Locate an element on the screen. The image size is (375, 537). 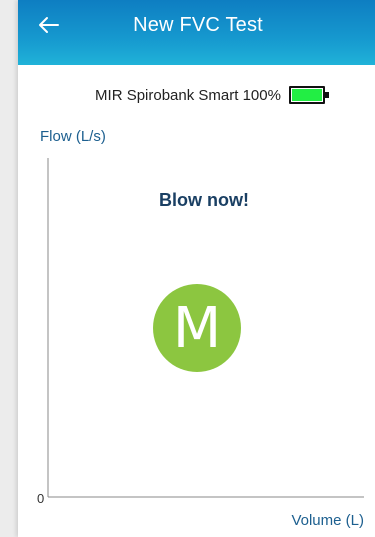
mir-logo-icon: M is located at coordinates (197, 328).